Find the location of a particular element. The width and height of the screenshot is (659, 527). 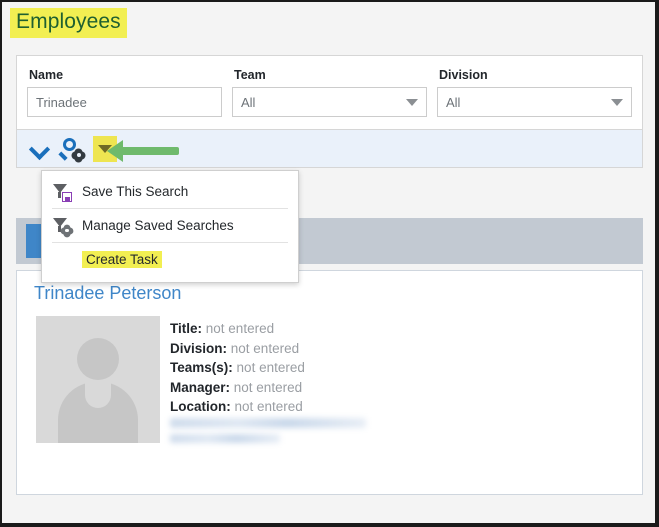

detail-row-division: Division: not entered is located at coordinates (237, 349).